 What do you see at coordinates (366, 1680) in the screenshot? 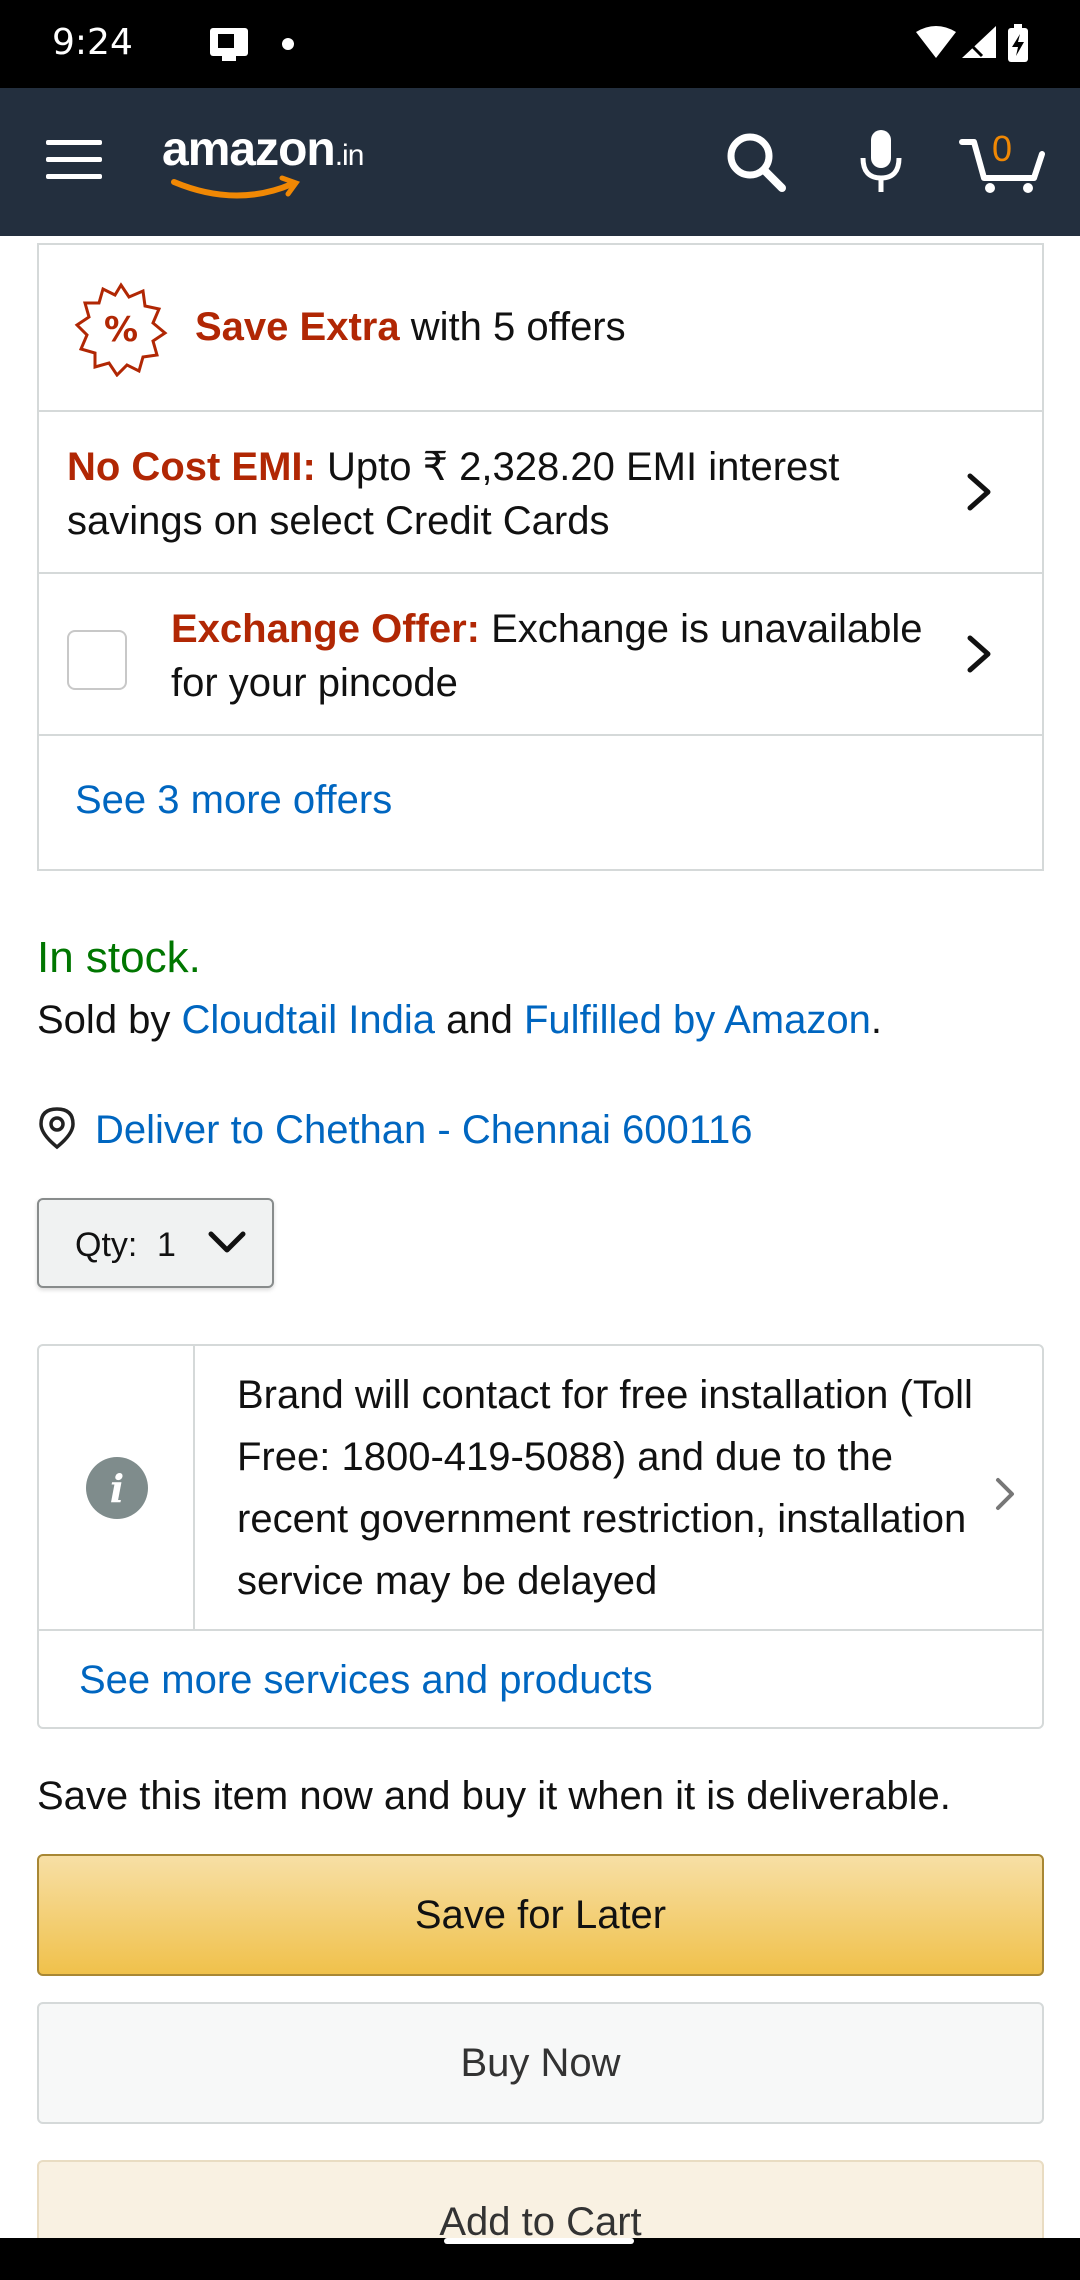
I see `see-more-services-link: See more services and products` at bounding box center [366, 1680].